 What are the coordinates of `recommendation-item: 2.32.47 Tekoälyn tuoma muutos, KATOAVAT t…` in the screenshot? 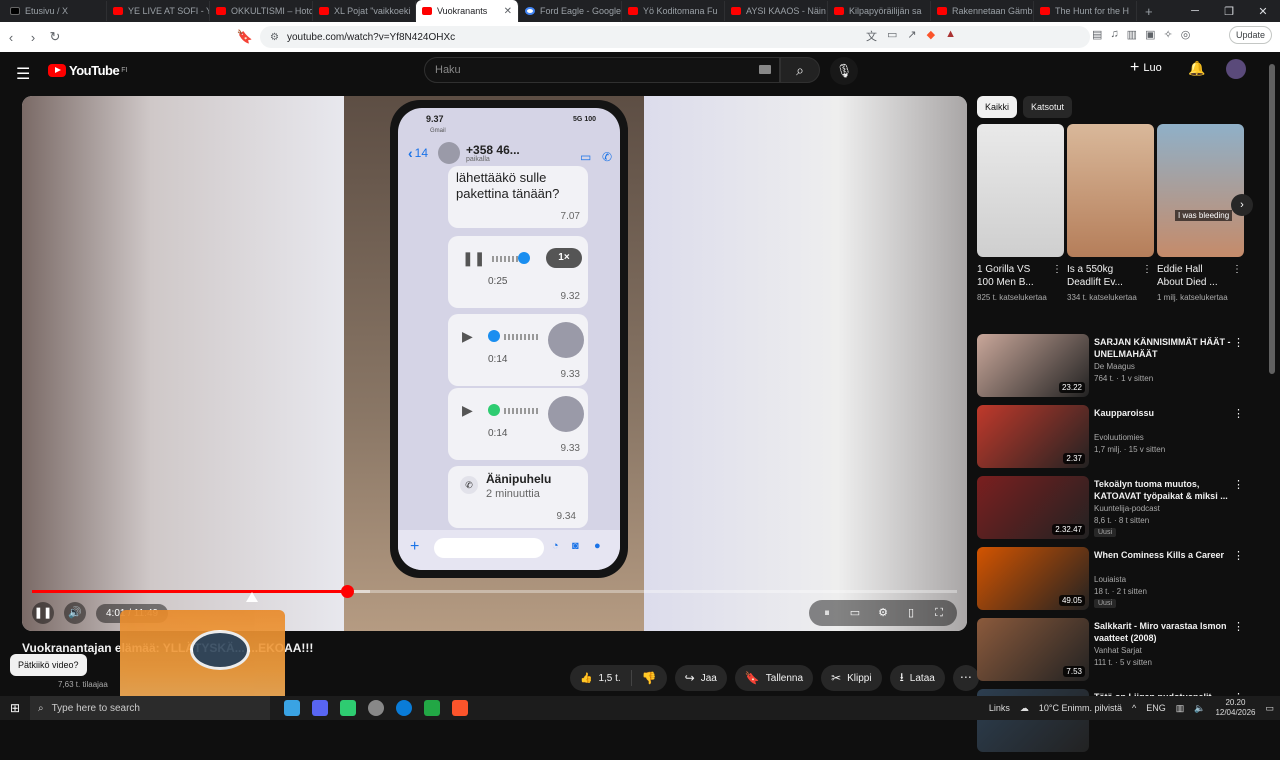 It's located at (1118, 511).